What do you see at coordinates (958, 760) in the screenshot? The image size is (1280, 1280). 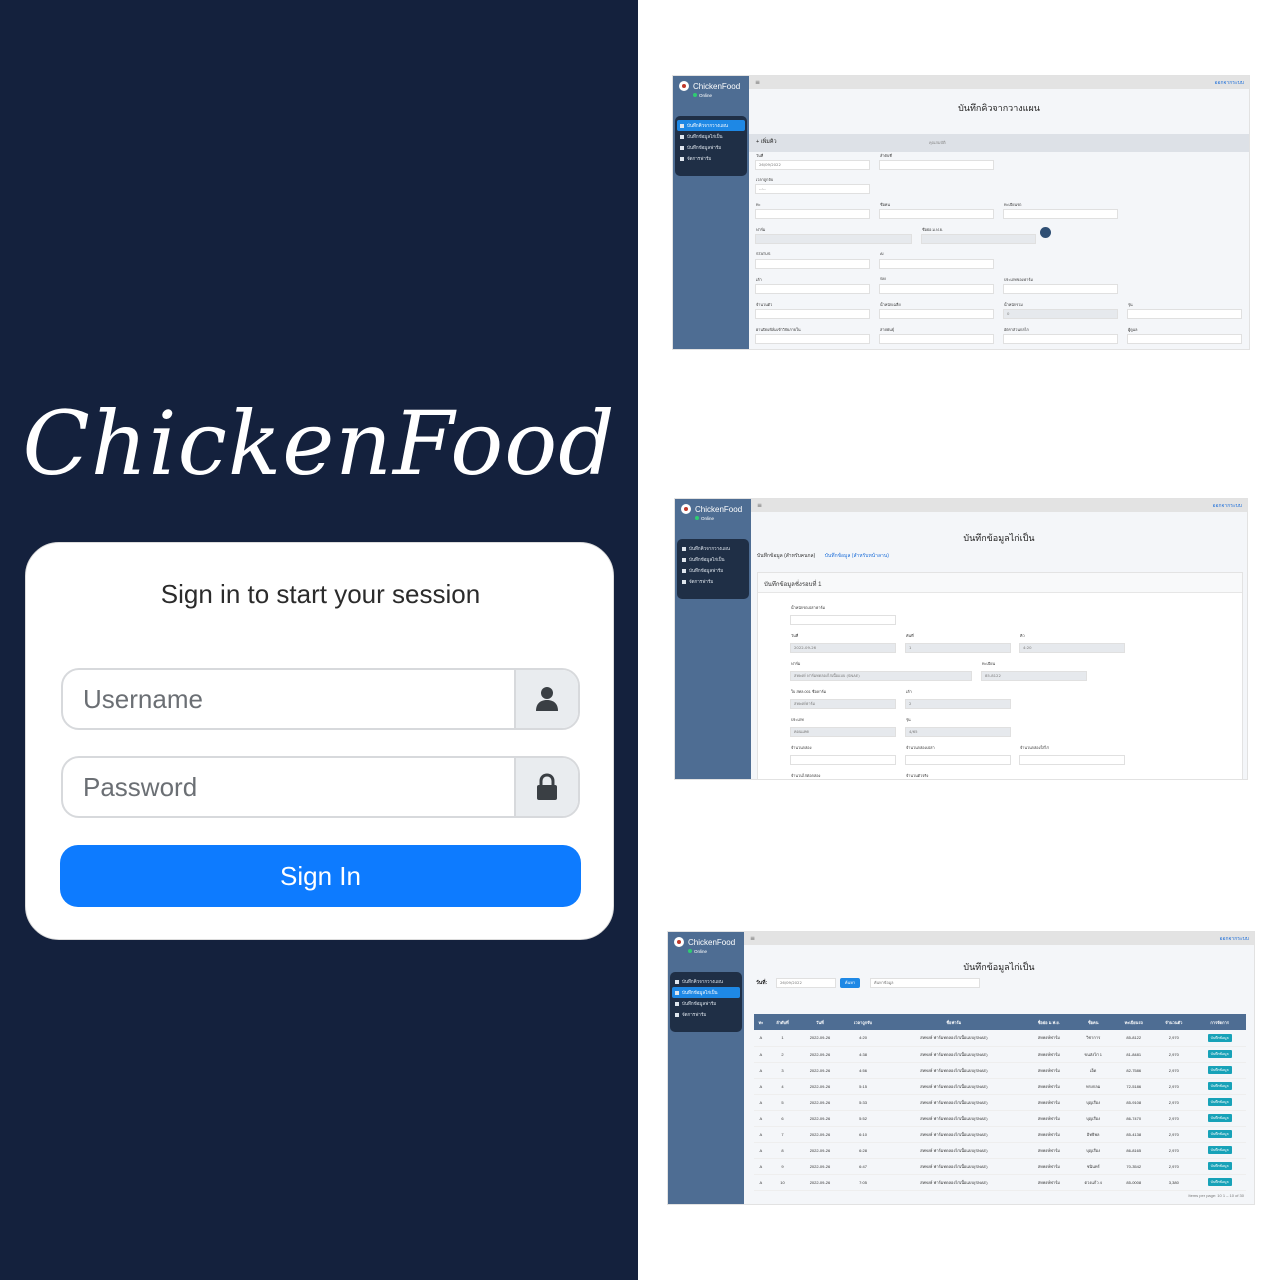 I see `empty-box-field` at bounding box center [958, 760].